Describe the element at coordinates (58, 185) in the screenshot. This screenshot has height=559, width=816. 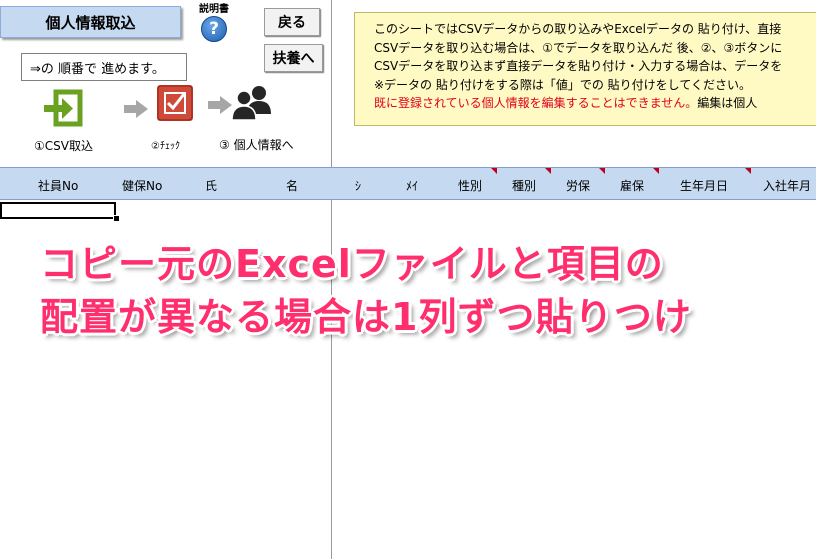
I see `column-header-employee-no: 社員No` at that location.